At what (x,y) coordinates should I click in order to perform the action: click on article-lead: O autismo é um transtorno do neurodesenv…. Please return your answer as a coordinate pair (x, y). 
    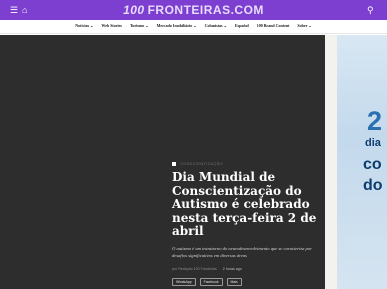
    Looking at the image, I should click on (242, 251).